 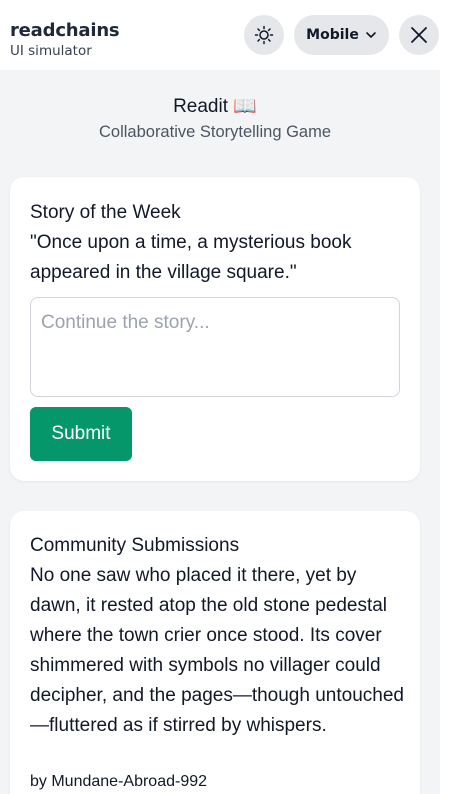 I want to click on app-subtitle: Collaborative Storytelling Game, so click(x=215, y=132).